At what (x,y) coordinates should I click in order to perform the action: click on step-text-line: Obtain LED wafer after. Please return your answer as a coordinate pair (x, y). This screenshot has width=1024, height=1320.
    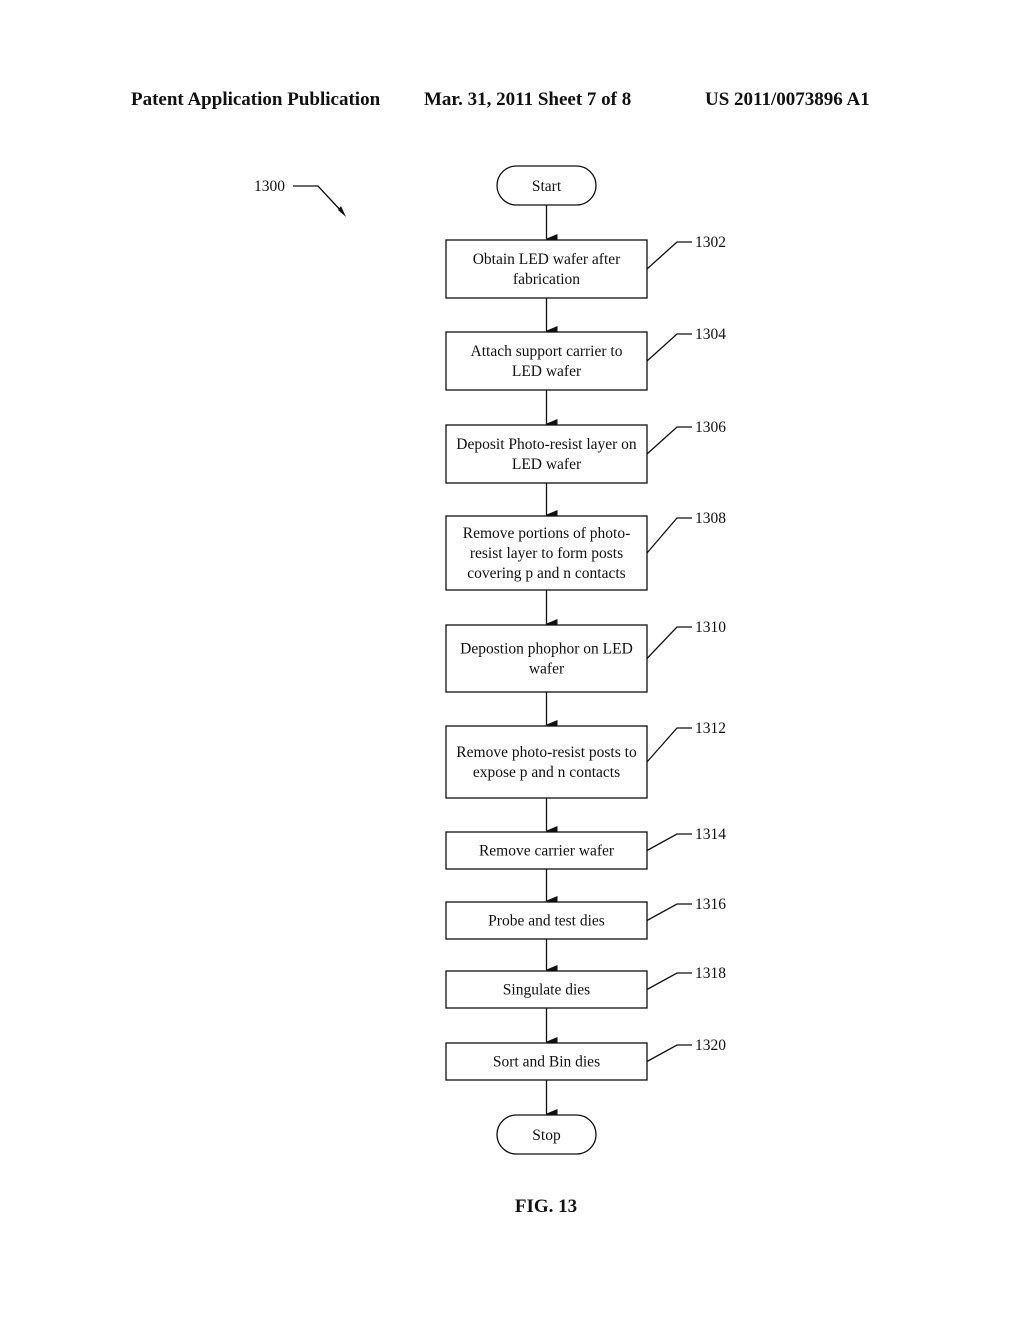
    Looking at the image, I should click on (547, 259).